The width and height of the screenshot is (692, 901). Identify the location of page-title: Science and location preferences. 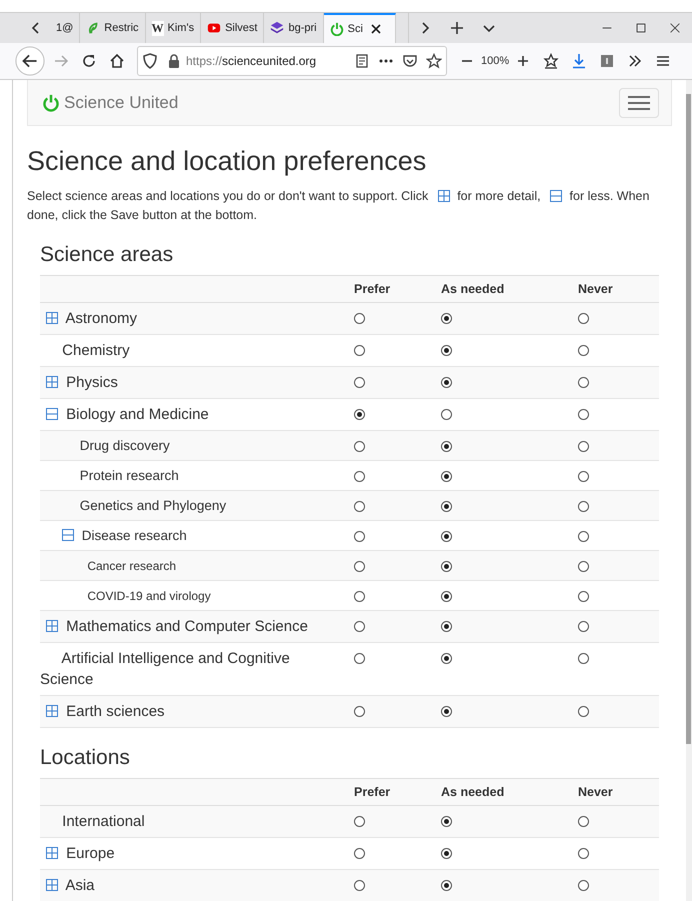
(227, 161).